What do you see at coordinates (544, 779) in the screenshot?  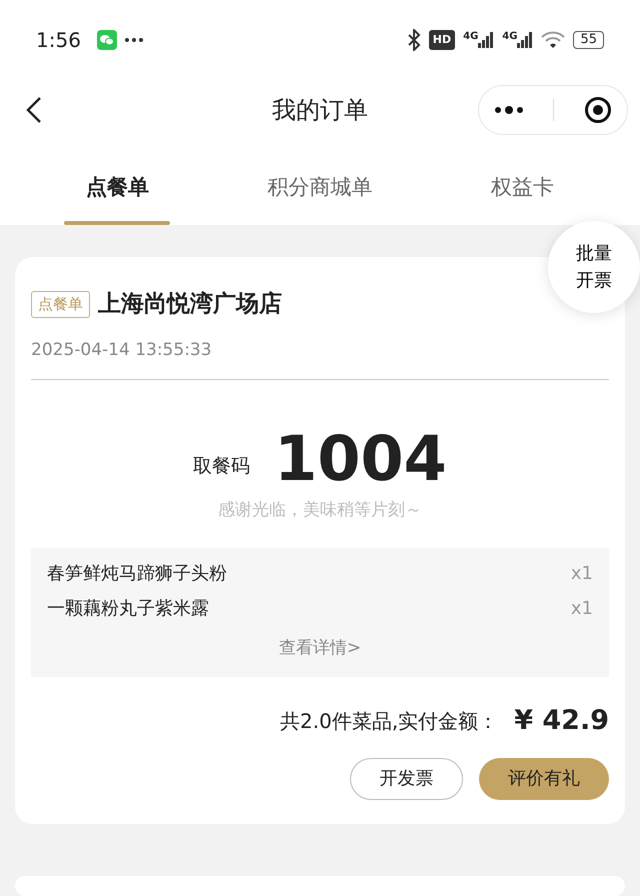 I see `review-button: 评价有礼` at bounding box center [544, 779].